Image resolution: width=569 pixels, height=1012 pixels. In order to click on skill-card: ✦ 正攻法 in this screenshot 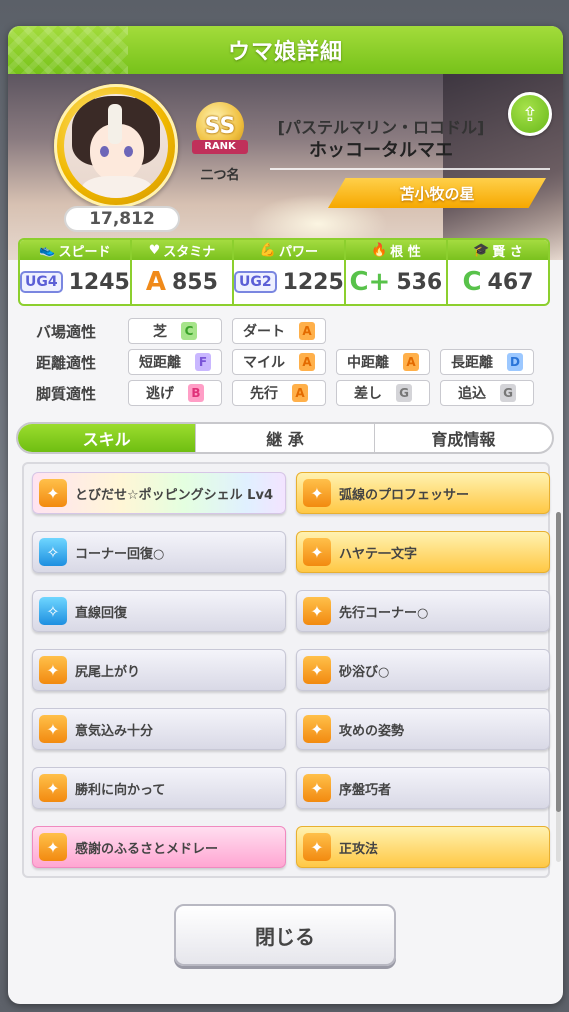, I will do `click(423, 847)`.